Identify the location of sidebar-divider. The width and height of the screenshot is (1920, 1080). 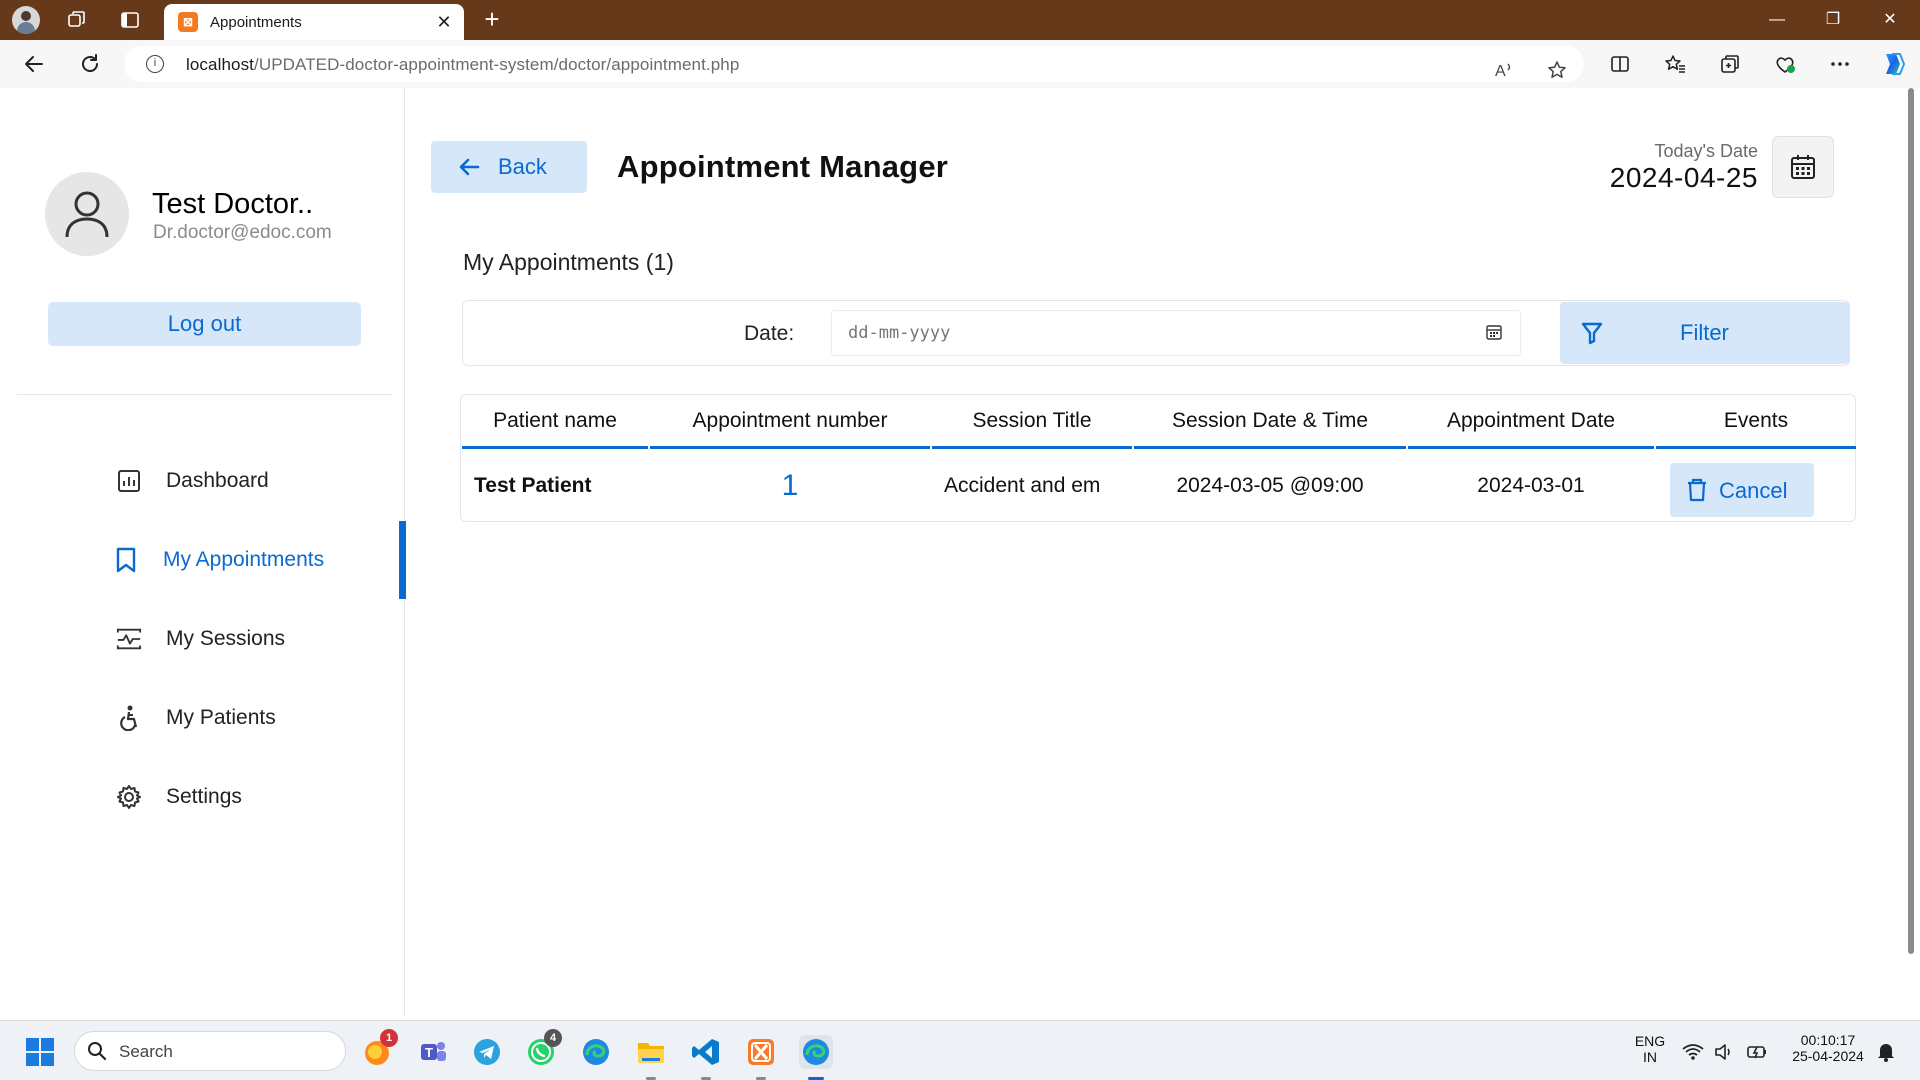
(205, 394).